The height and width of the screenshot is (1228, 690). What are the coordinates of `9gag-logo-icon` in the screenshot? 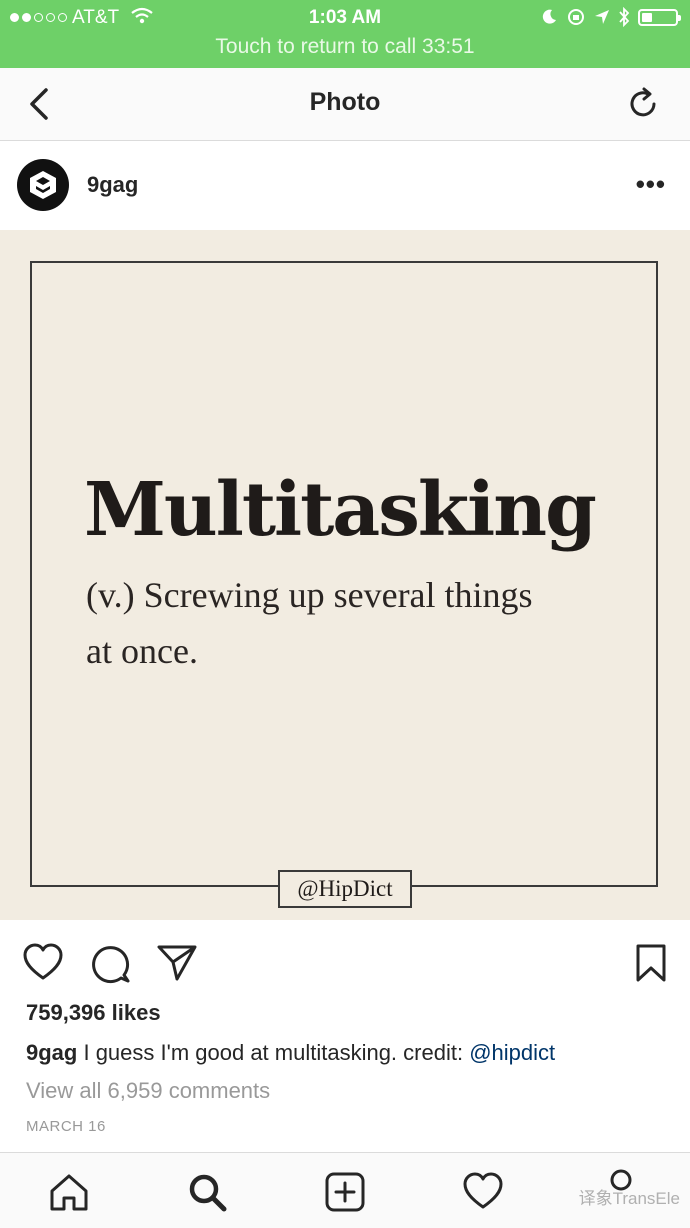 It's located at (43, 185).